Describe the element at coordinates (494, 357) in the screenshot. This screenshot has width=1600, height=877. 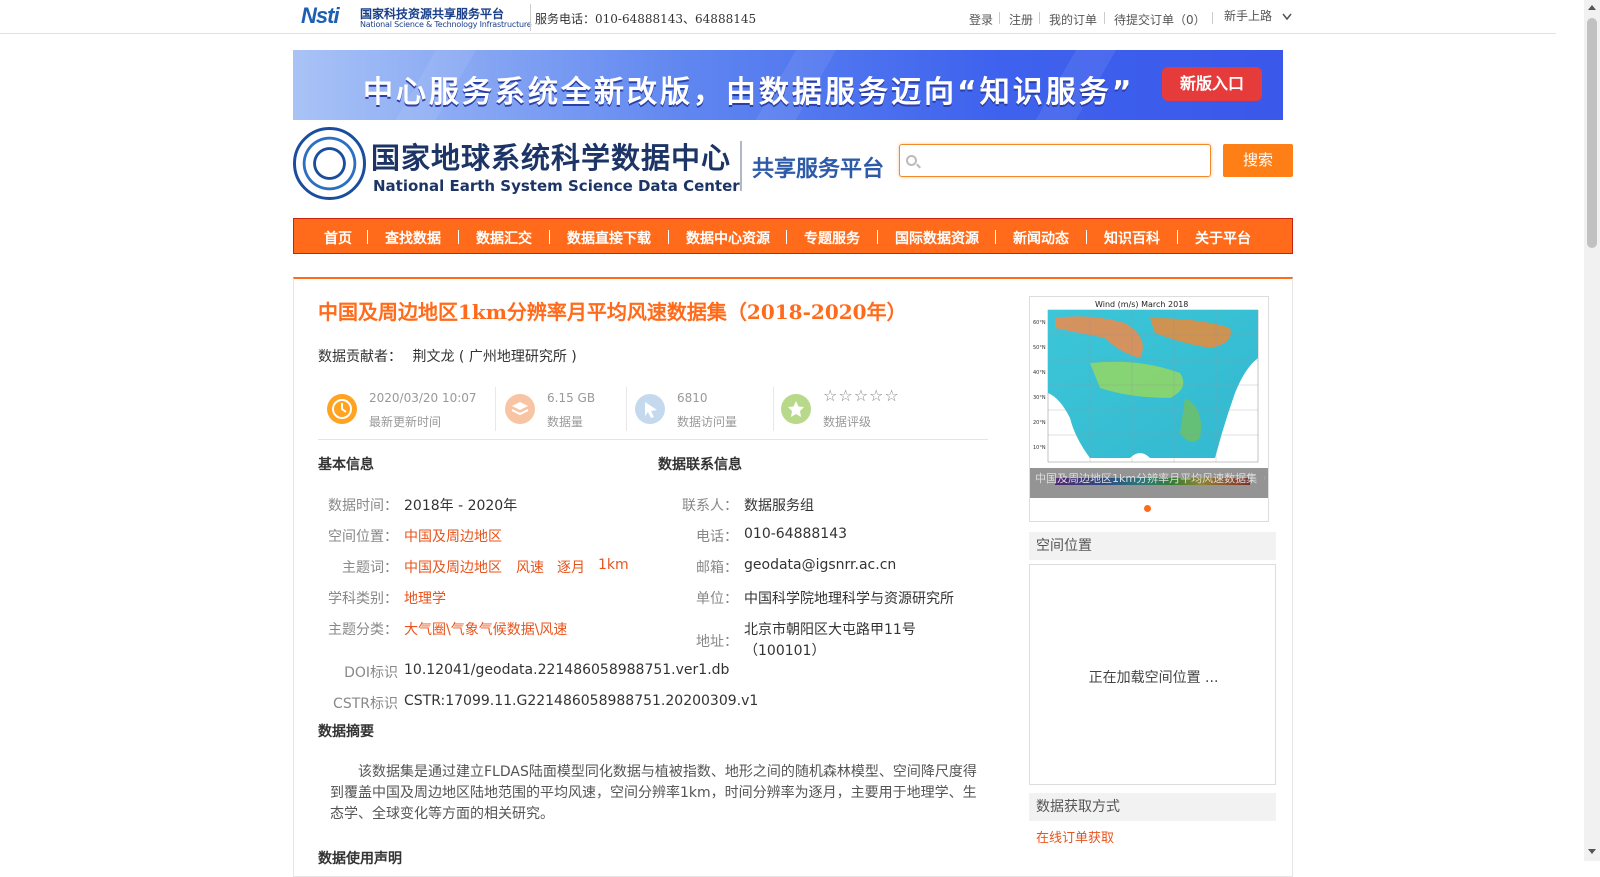
I see `contributor-value: 荆文龙 ( 广州地理研究所 )` at that location.